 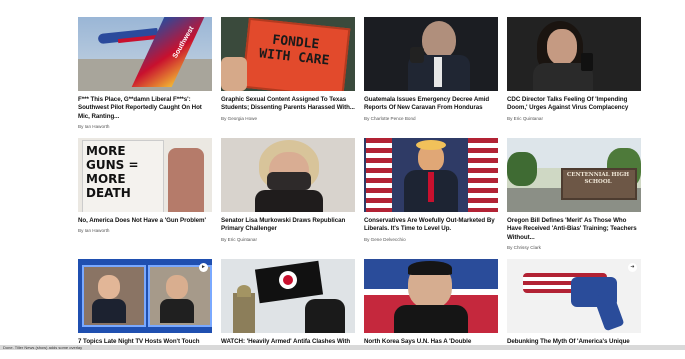 What do you see at coordinates (145, 175) in the screenshot?
I see `article-thumbnail: MORE GUNS = MORE DEATH` at bounding box center [145, 175].